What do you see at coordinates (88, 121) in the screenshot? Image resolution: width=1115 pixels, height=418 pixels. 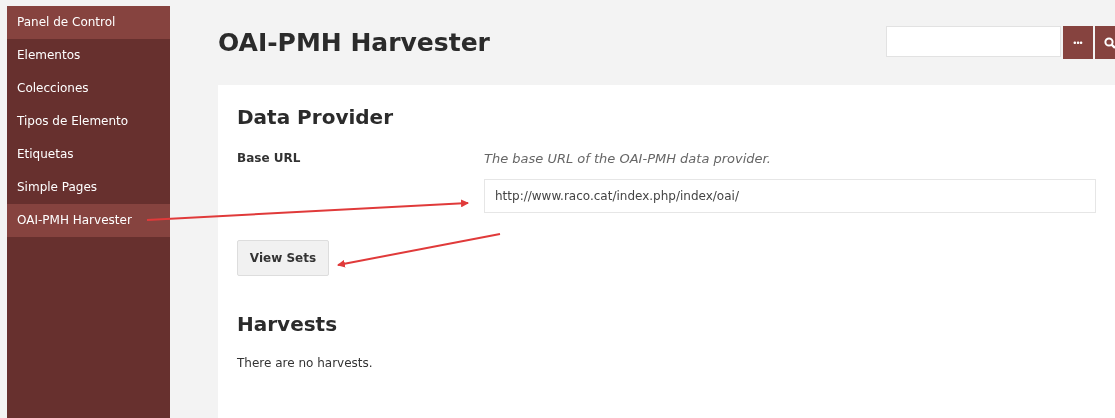 I see `sidebar-item: Tipos de Elemento` at bounding box center [88, 121].